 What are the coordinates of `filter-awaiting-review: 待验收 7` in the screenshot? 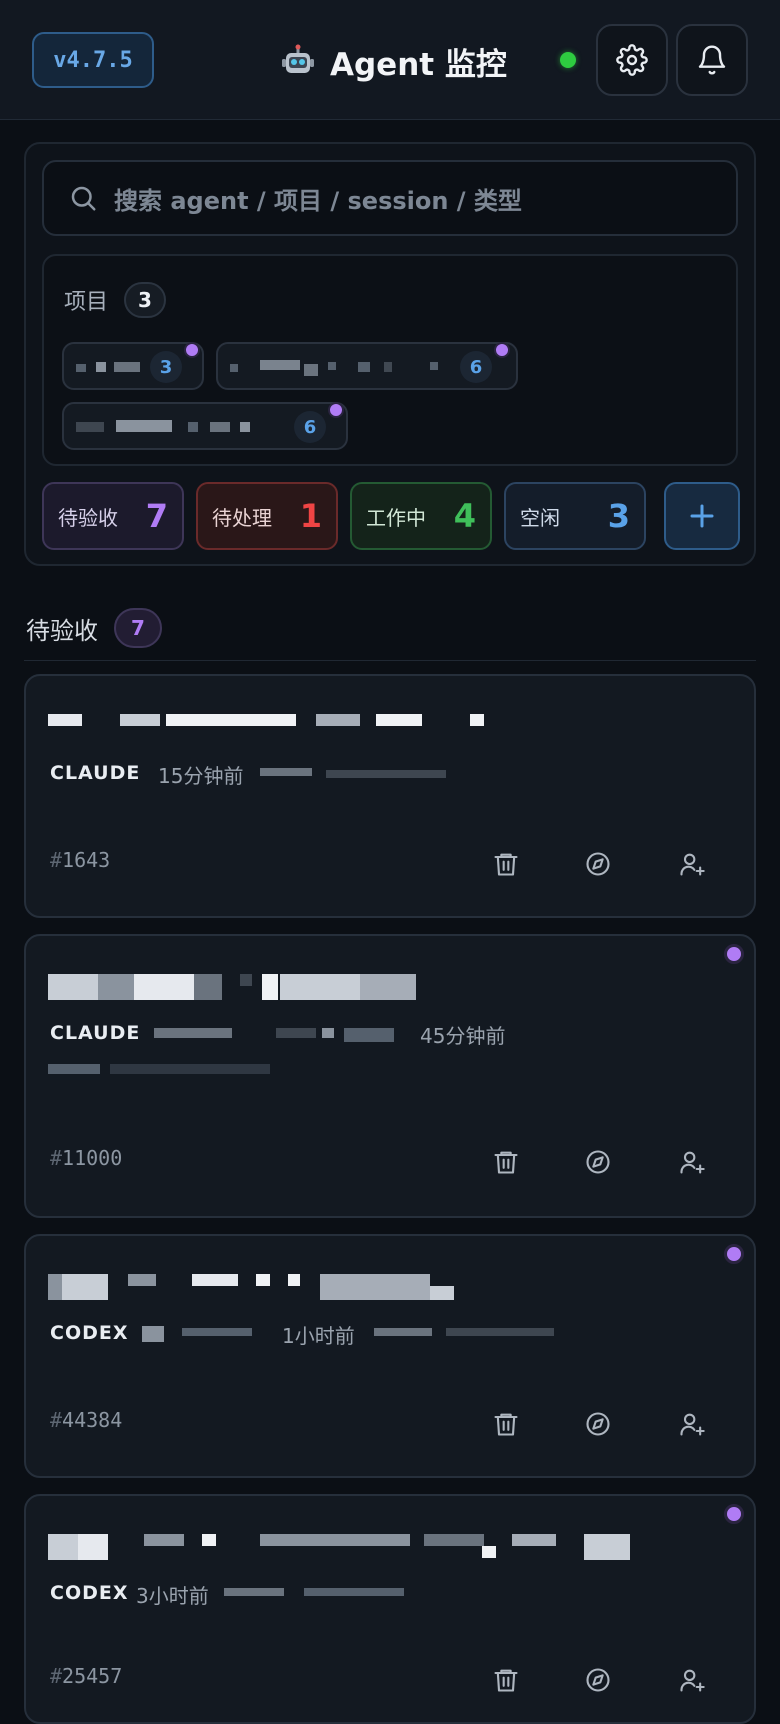 It's located at (113, 516).